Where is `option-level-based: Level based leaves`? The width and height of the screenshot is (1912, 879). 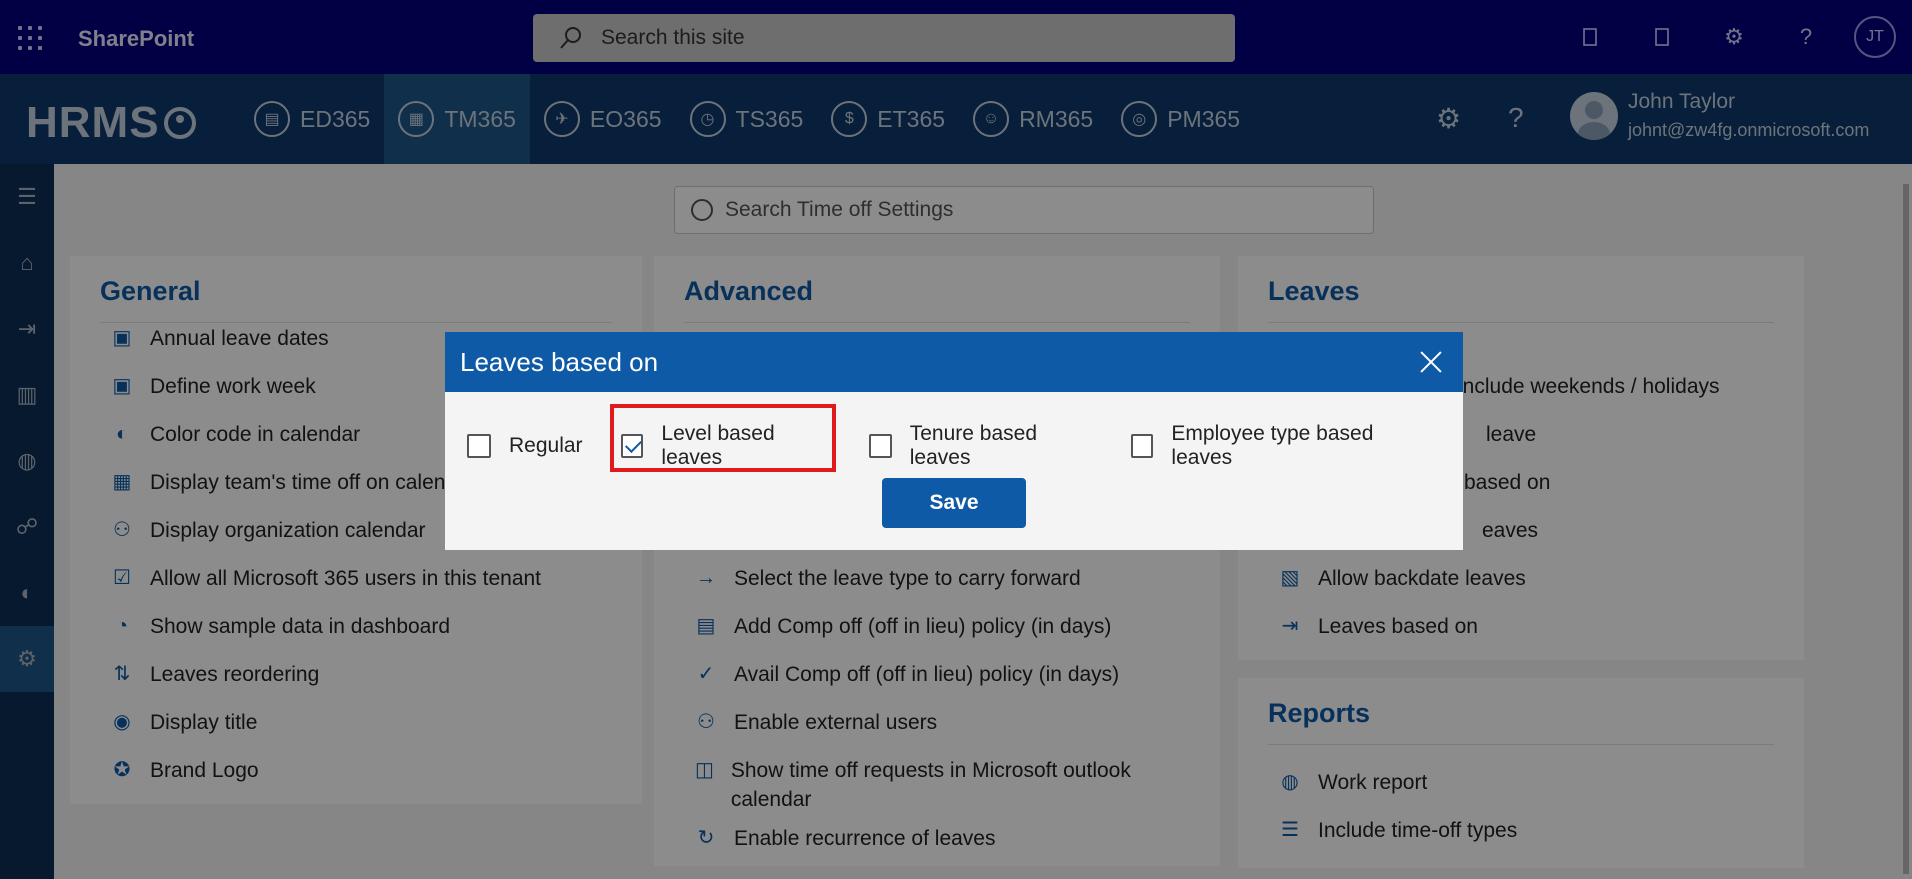 option-level-based: Level based leaves is located at coordinates (725, 446).